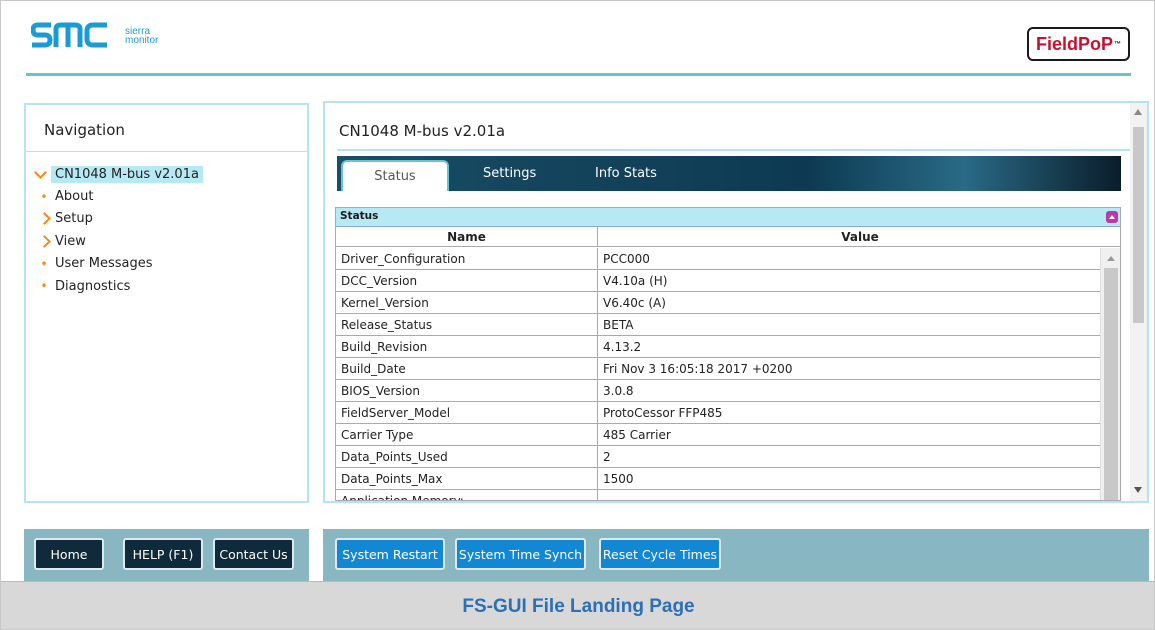  I want to click on nav-item-label: About, so click(74, 196).